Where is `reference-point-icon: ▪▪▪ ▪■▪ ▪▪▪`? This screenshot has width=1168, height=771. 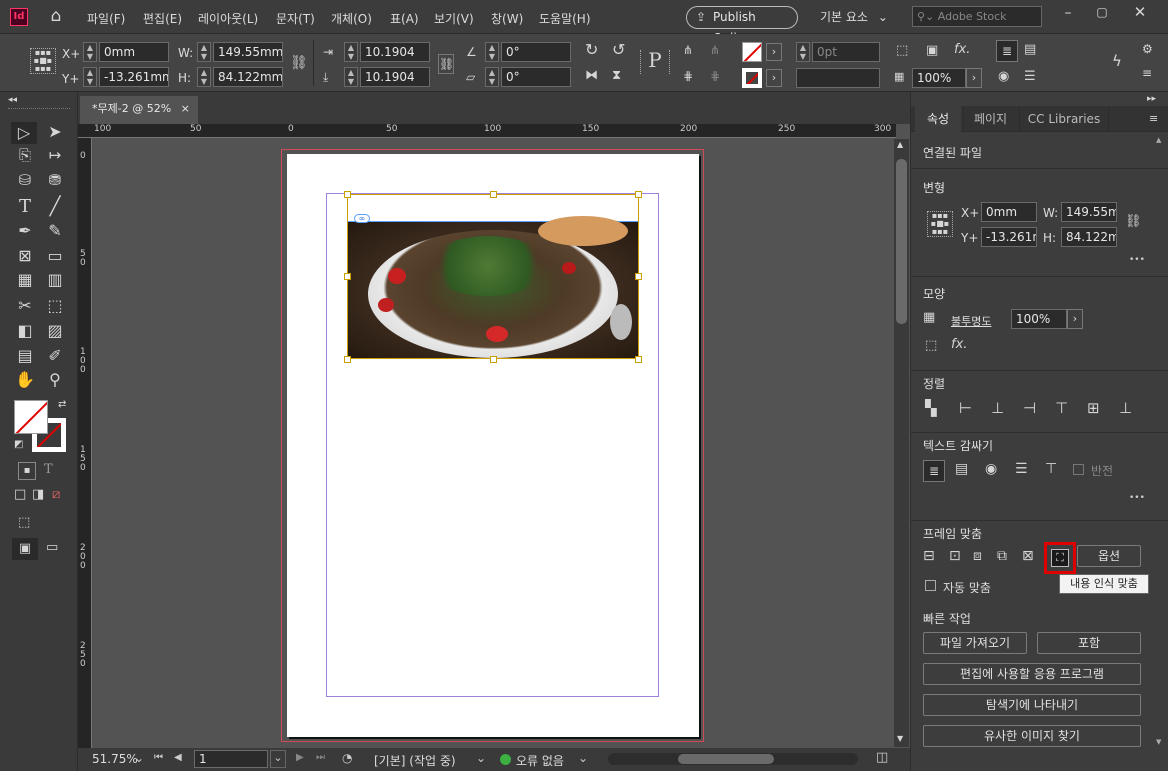 reference-point-icon: ▪▪▪ ▪■▪ ▪▪▪ is located at coordinates (43, 61).